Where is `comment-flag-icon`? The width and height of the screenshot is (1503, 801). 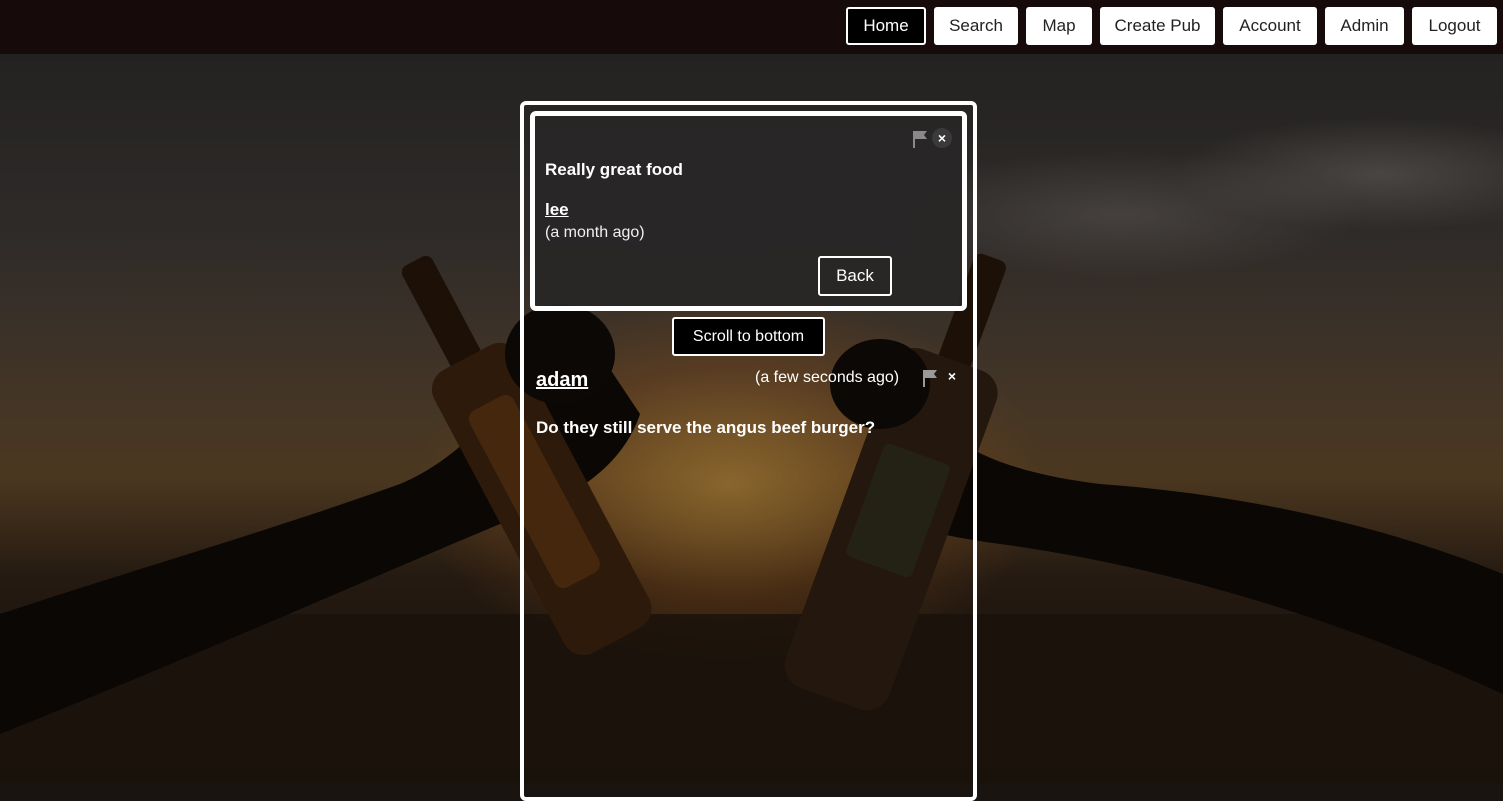
comment-flag-icon is located at coordinates (930, 378).